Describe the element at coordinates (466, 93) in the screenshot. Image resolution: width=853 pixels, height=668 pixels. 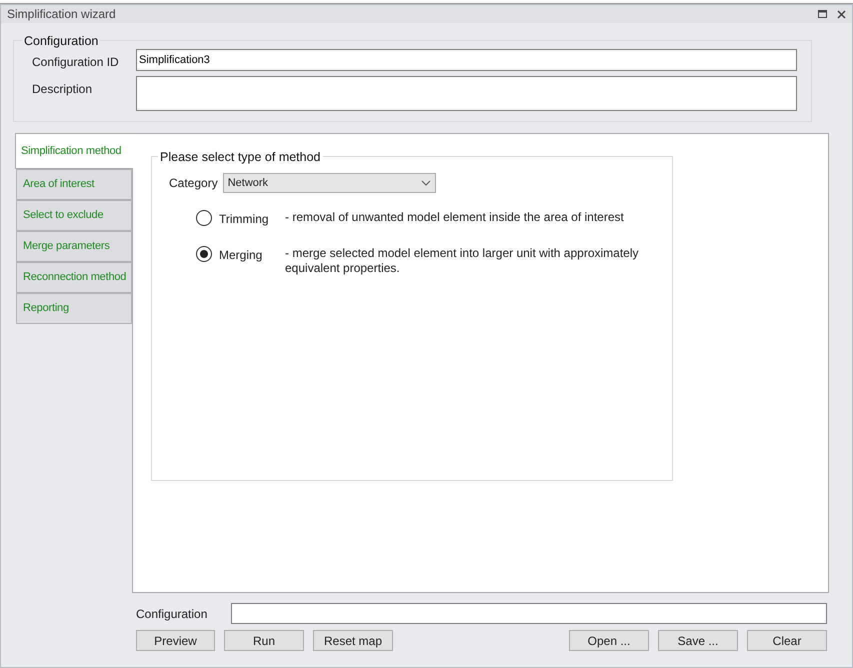
I see `description-field` at that location.